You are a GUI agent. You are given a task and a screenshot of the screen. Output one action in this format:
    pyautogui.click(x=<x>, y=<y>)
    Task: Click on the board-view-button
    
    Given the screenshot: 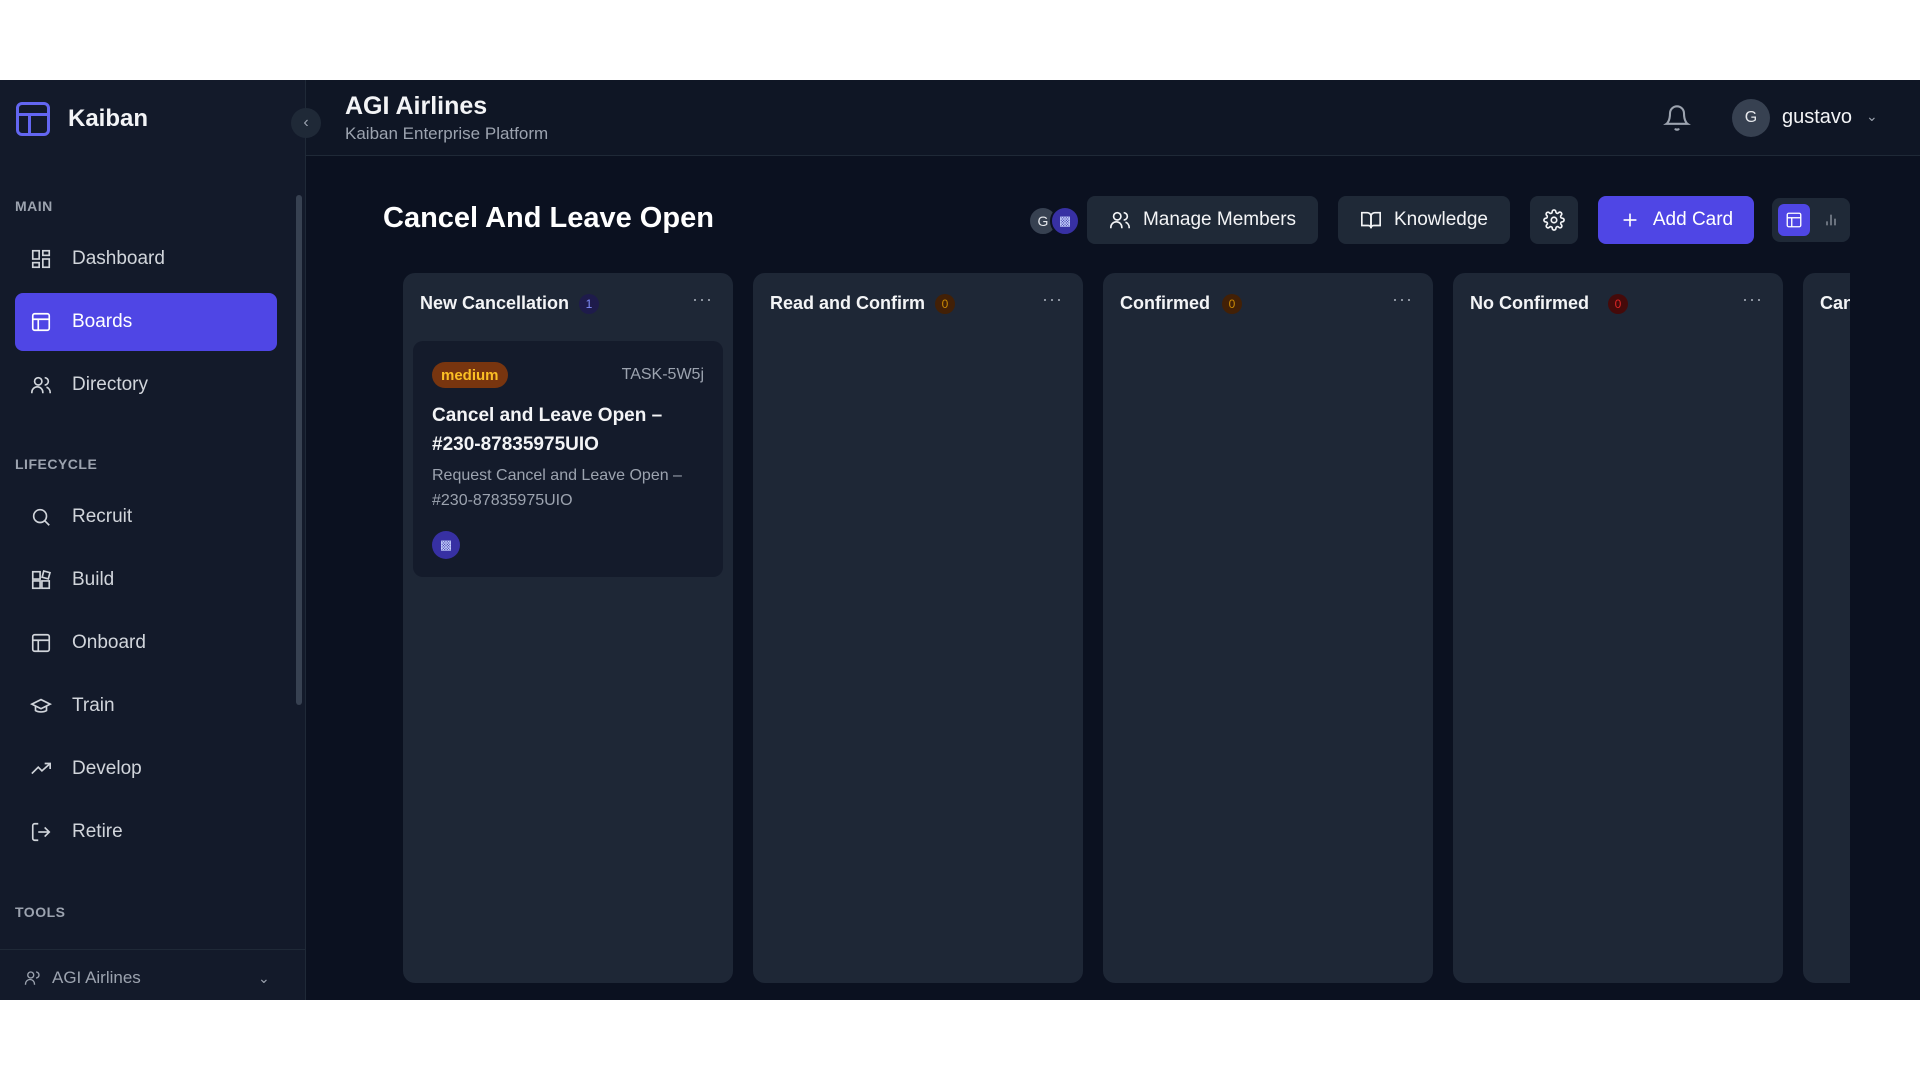 What is the action you would take?
    pyautogui.click(x=1794, y=220)
    